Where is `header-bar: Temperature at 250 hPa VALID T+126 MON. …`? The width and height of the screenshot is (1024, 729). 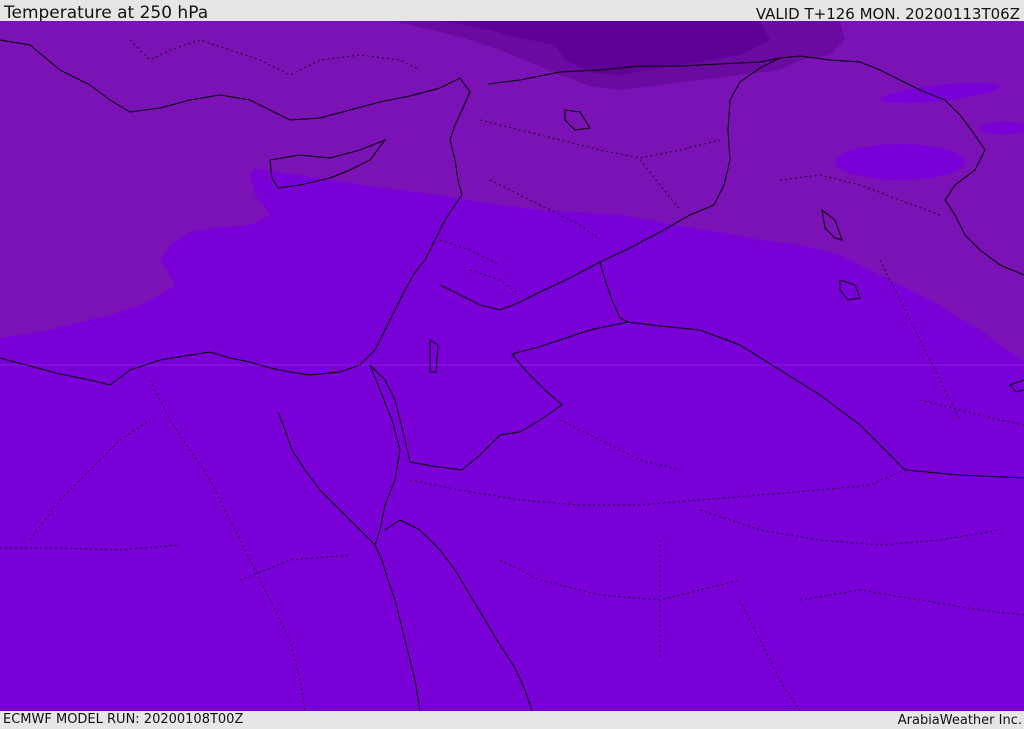
header-bar: Temperature at 250 hPa VALID T+126 MON. … is located at coordinates (512, 11).